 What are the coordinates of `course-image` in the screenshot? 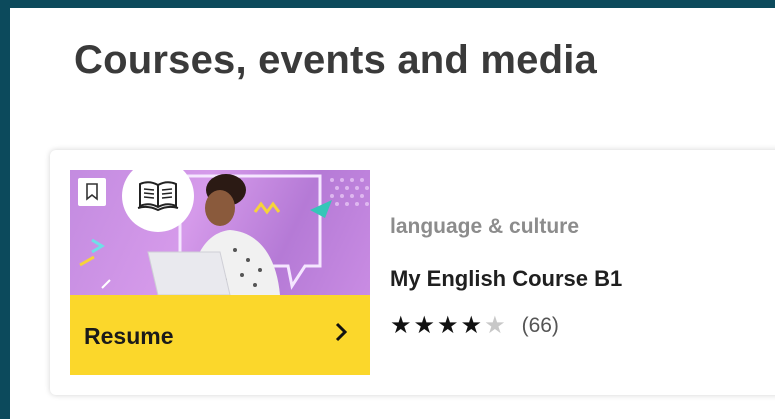 It's located at (220, 232).